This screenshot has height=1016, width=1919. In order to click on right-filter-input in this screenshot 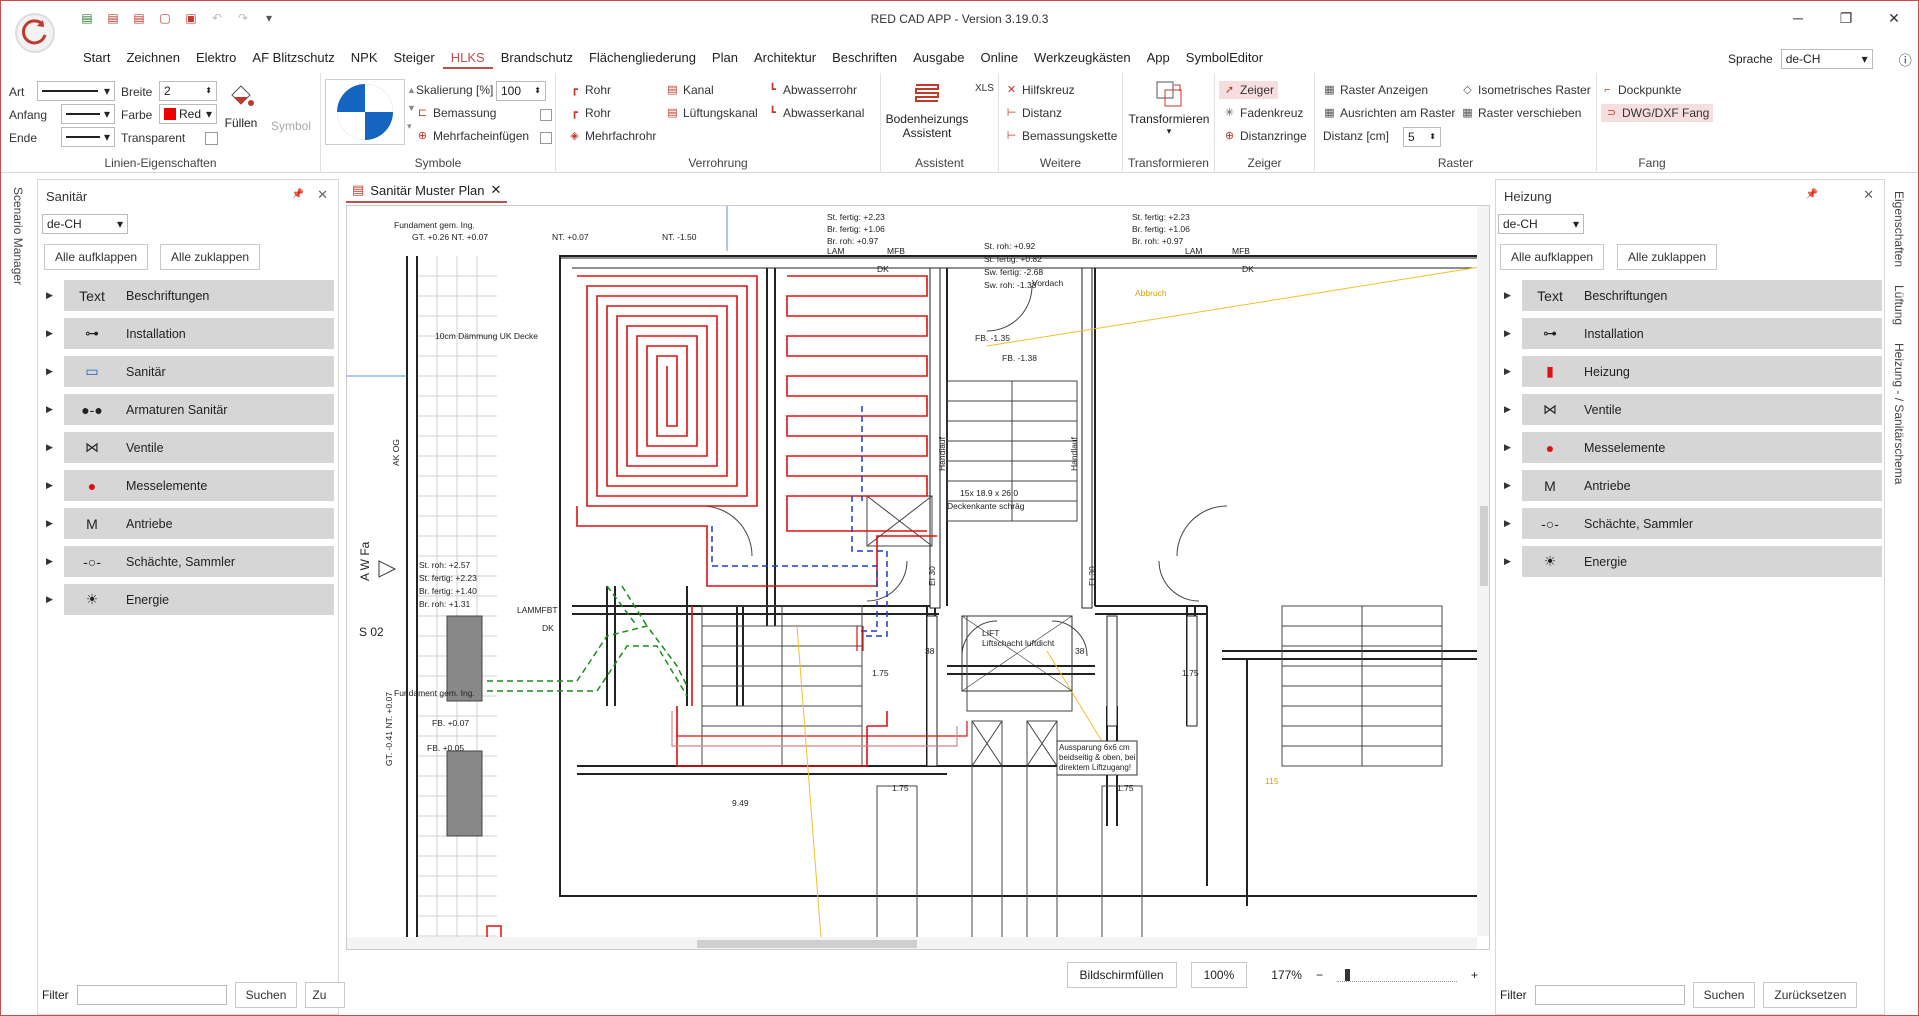, I will do `click(1609, 995)`.